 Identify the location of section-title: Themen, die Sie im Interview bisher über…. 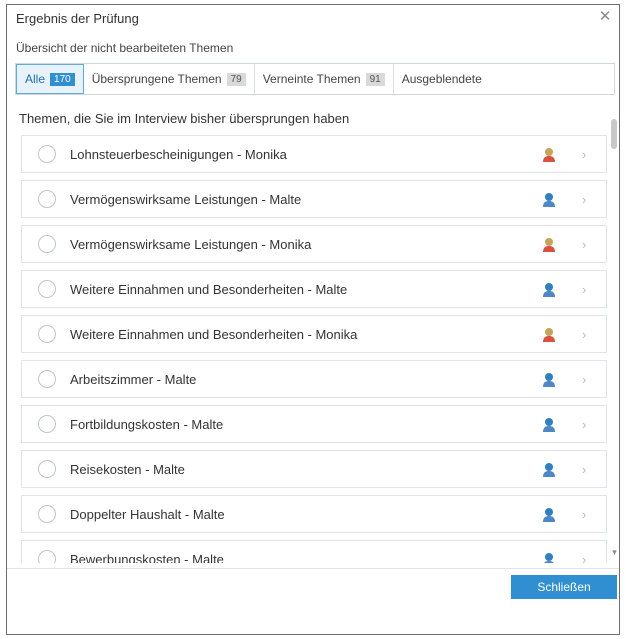
(184, 118).